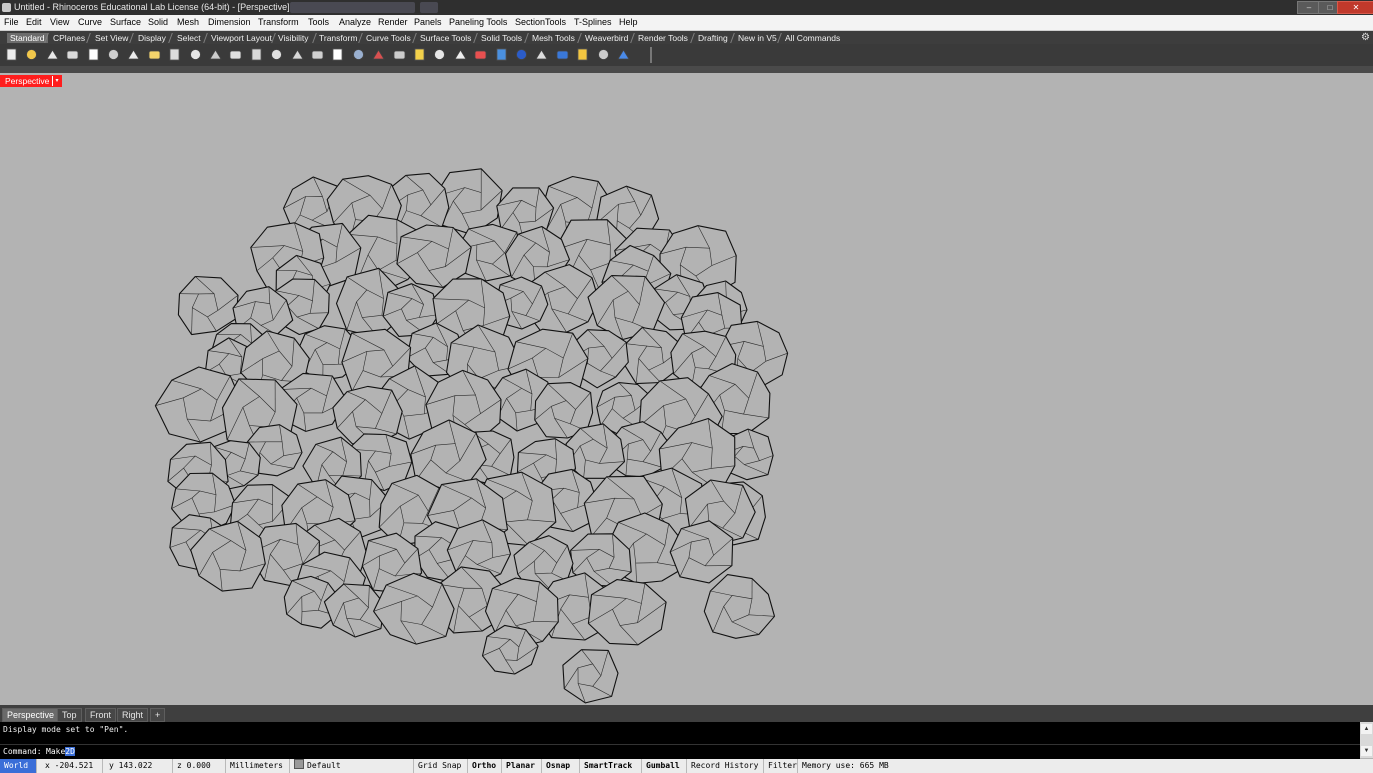  I want to click on menu-section-tools: SectionTools, so click(540, 22).